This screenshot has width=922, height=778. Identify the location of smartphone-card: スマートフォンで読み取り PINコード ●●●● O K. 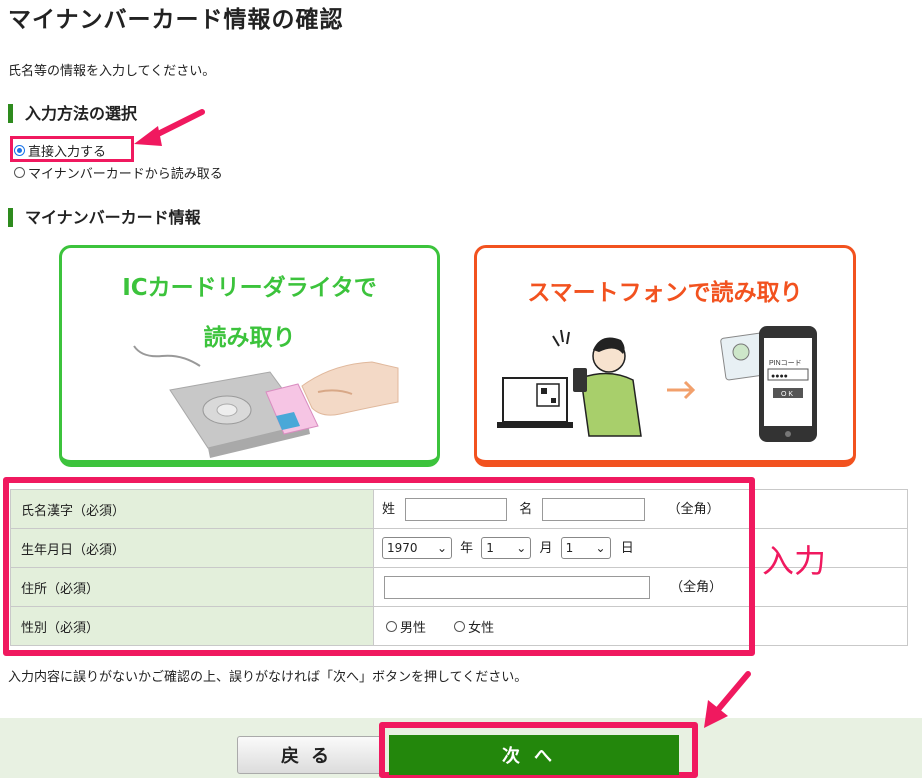
(665, 356).